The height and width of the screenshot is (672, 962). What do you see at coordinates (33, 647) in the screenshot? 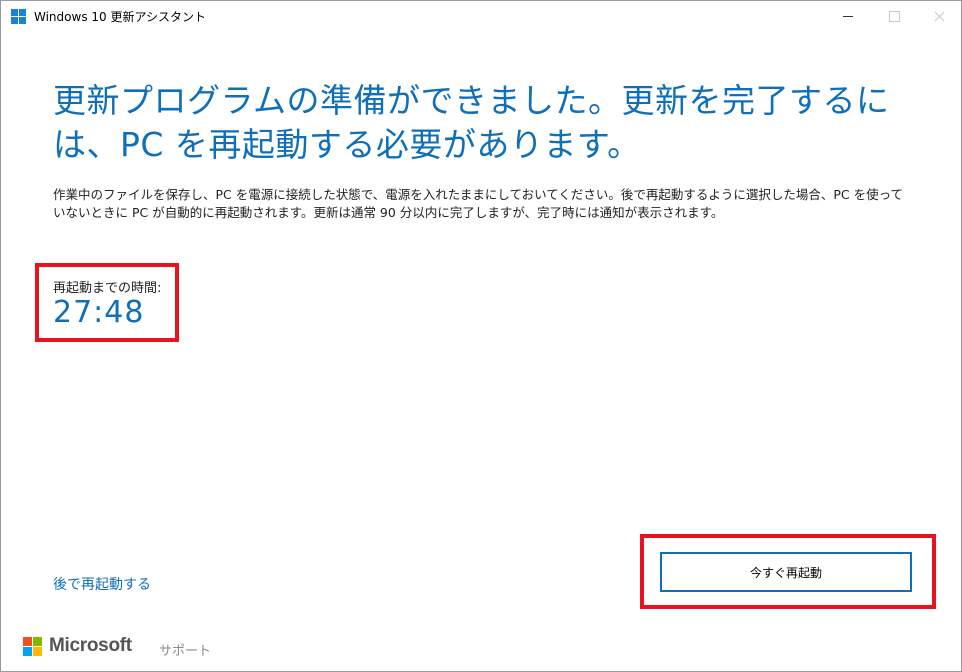
I see `microsoft-logo-icon` at bounding box center [33, 647].